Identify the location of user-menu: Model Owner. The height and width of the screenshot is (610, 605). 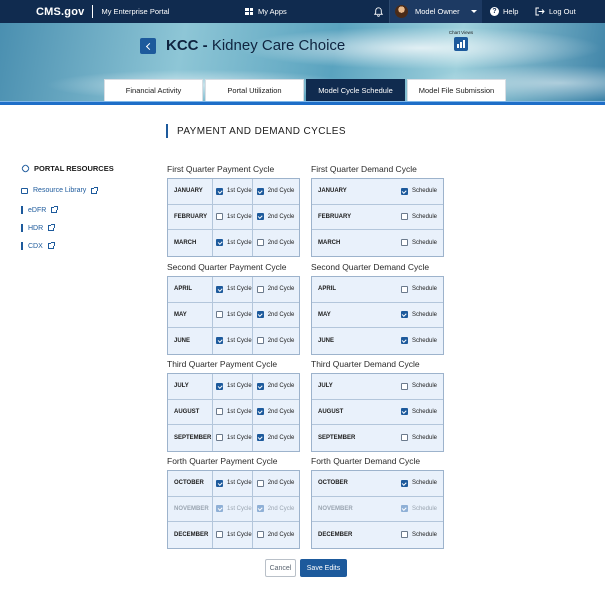
(436, 11).